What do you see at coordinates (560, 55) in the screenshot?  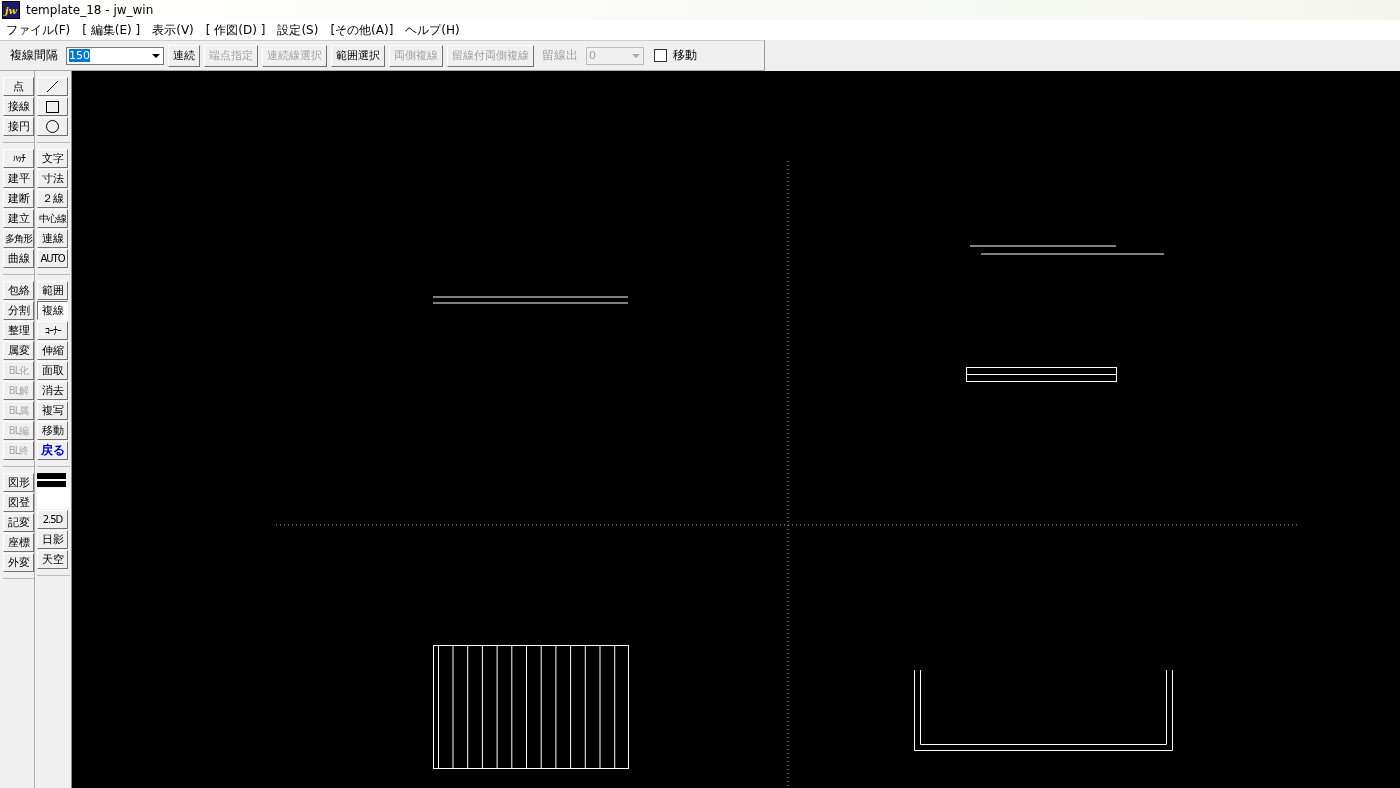 I see `toolbar-label: 留線出` at bounding box center [560, 55].